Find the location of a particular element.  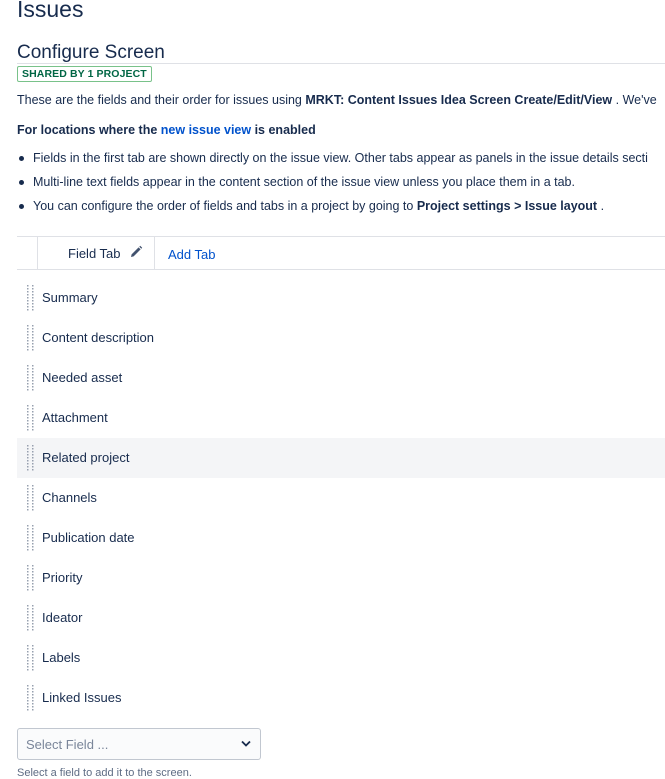

field-label: Attachment is located at coordinates (75, 417).